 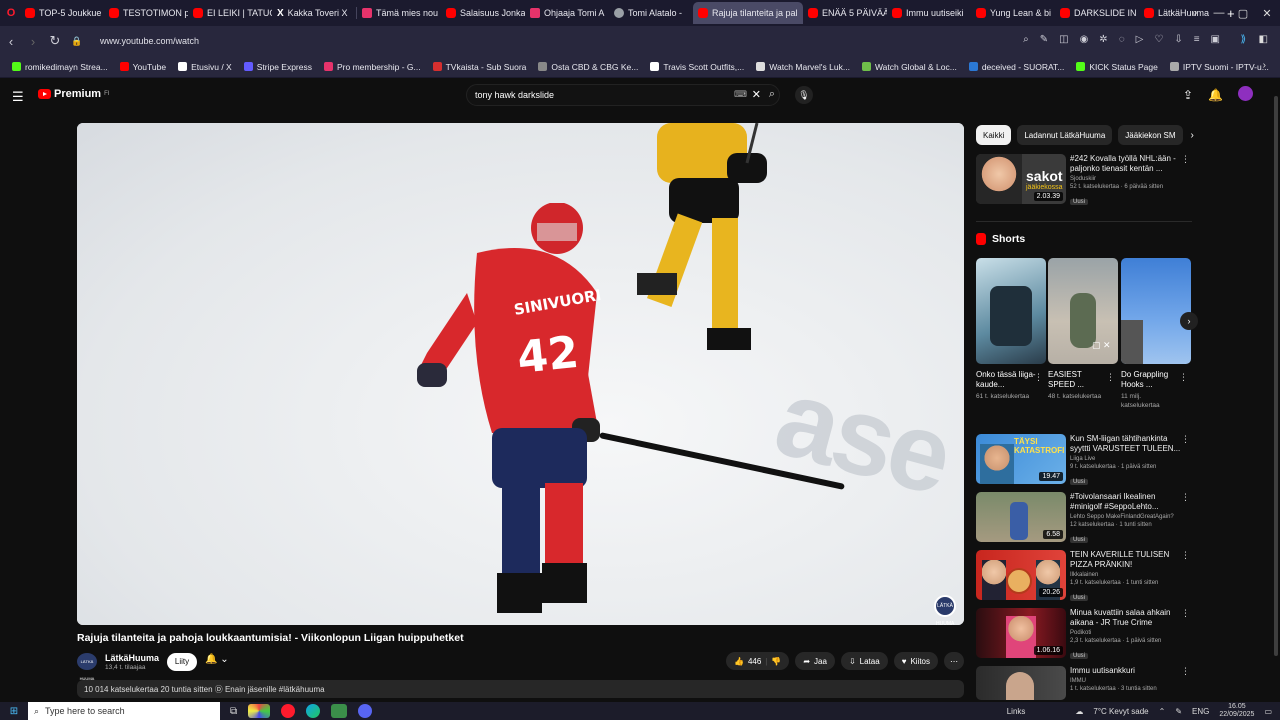 What do you see at coordinates (143, 67) in the screenshot?
I see `bookmark-item: YouTube` at bounding box center [143, 67].